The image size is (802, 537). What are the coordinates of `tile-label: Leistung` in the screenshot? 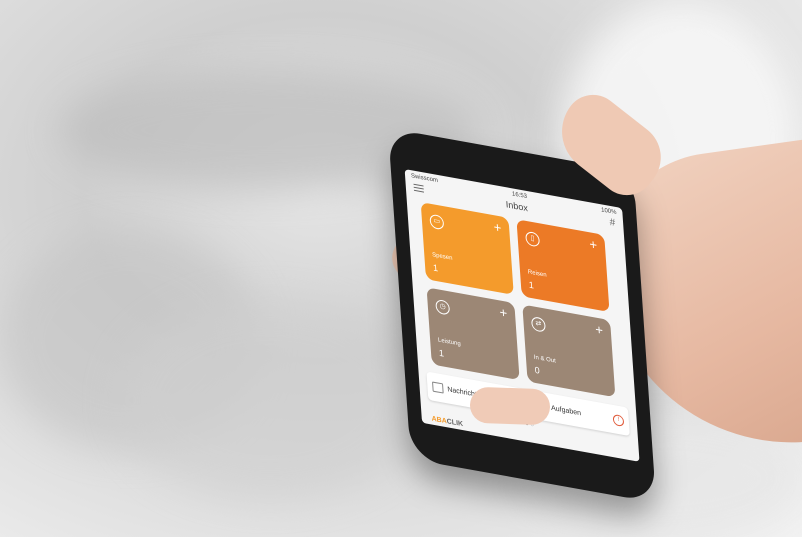 It's located at (449, 342).